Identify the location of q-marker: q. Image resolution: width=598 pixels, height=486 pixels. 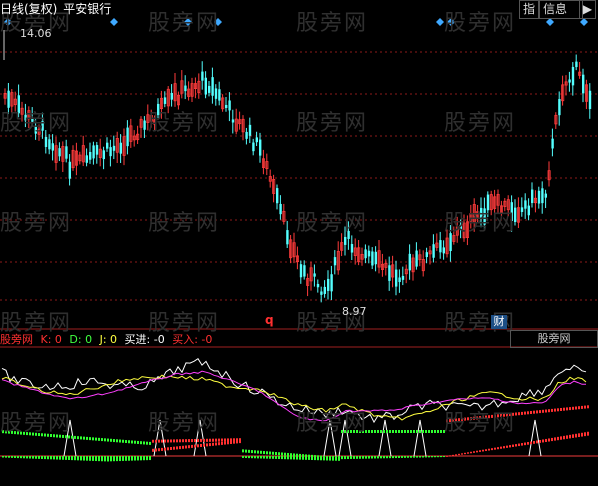
(269, 320).